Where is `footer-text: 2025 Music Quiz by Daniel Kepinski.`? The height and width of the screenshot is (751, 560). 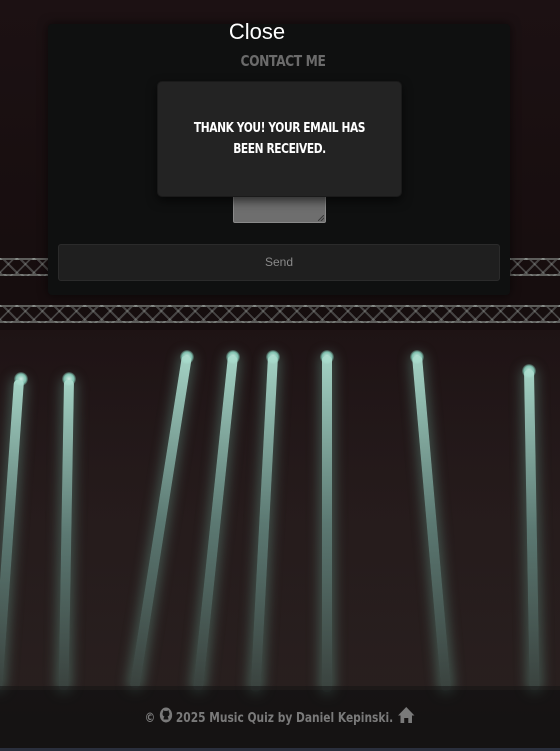
footer-text: 2025 Music Quiz by Daniel Kepinski. is located at coordinates (285, 718).